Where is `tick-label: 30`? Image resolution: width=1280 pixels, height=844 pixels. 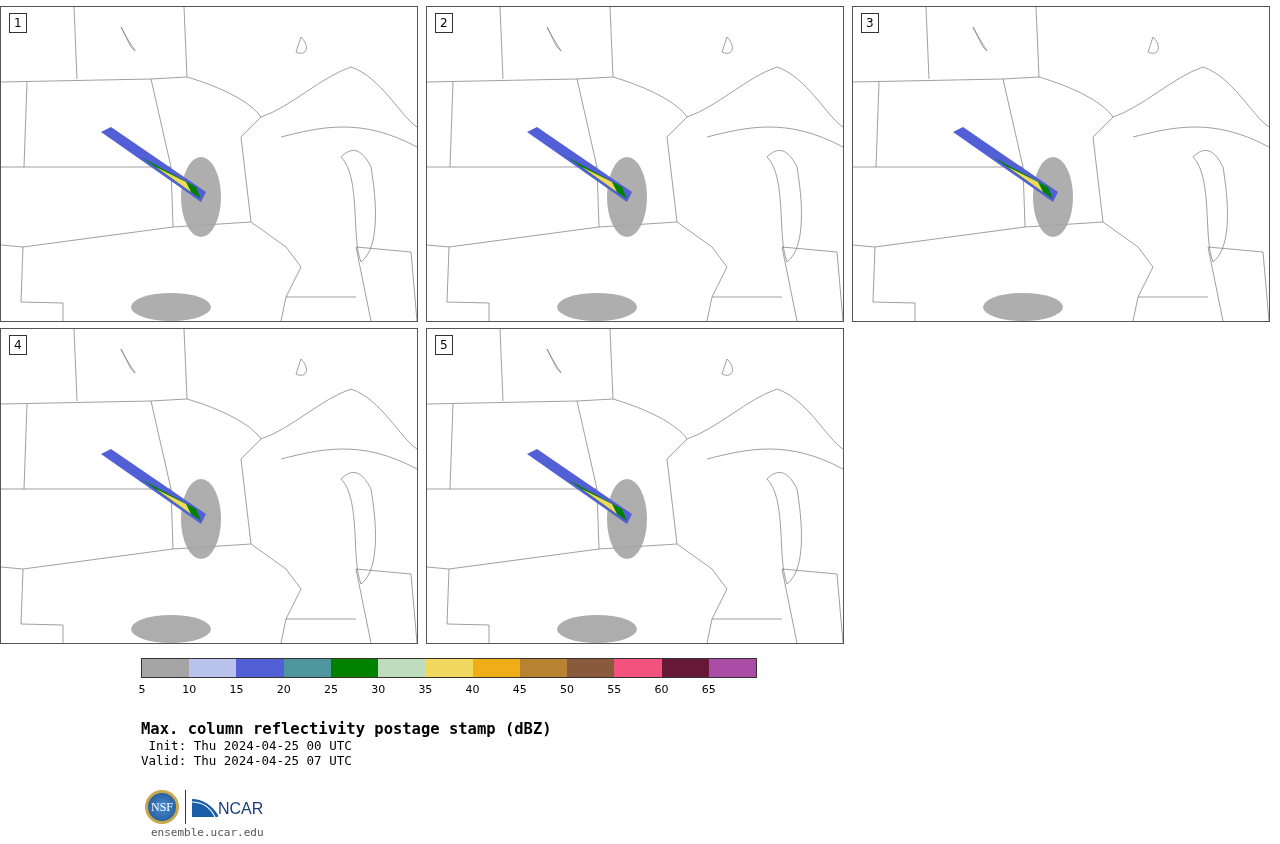
tick-label: 30 is located at coordinates (378, 690).